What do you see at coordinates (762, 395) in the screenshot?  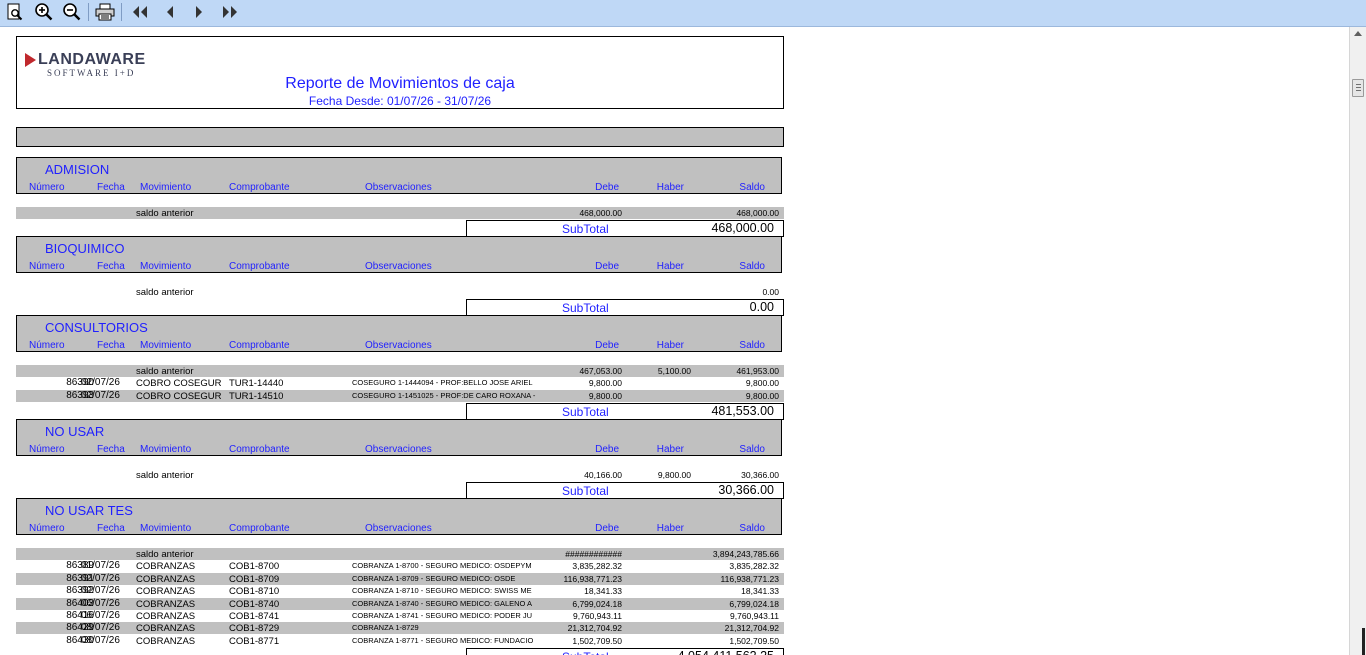 I see `cell-saldo: 9,800.00` at bounding box center [762, 395].